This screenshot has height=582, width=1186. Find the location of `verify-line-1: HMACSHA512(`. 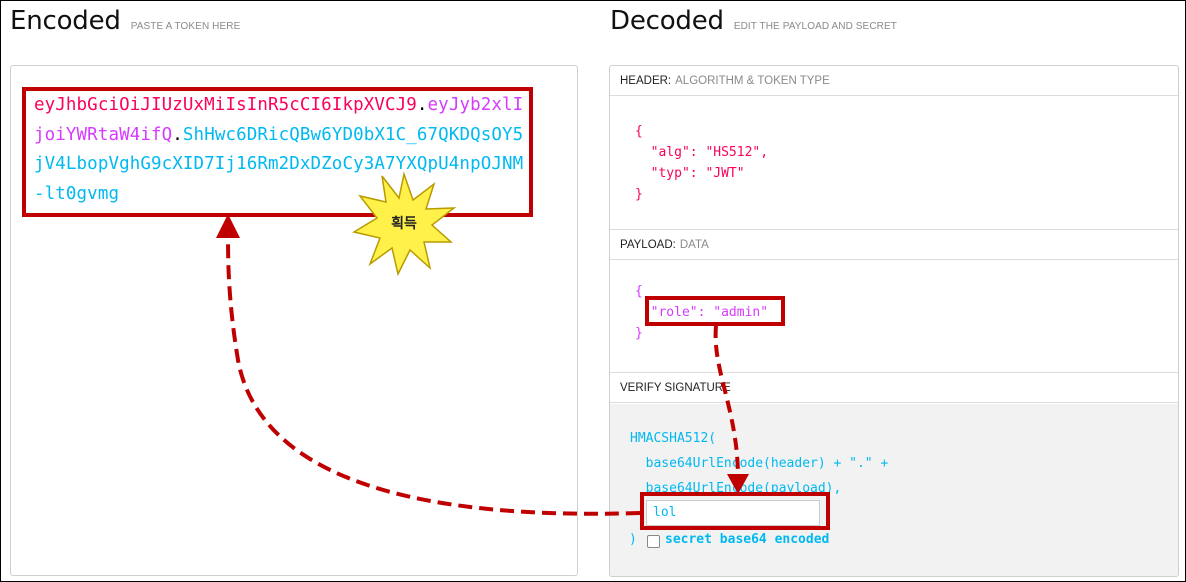

verify-line-1: HMACSHA512( is located at coordinates (673, 438).